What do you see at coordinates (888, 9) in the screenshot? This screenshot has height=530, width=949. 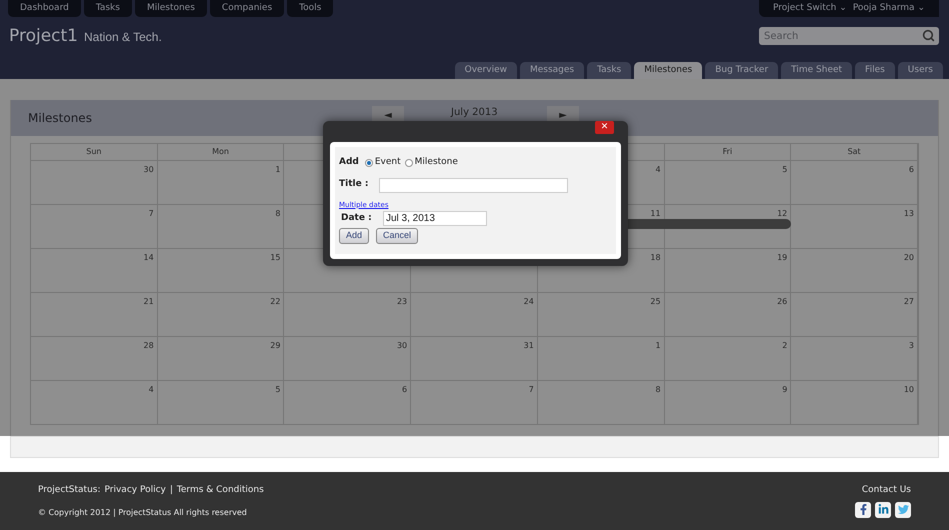 I see `user-menu-item: Pooja Sharma ⌄` at bounding box center [888, 9].